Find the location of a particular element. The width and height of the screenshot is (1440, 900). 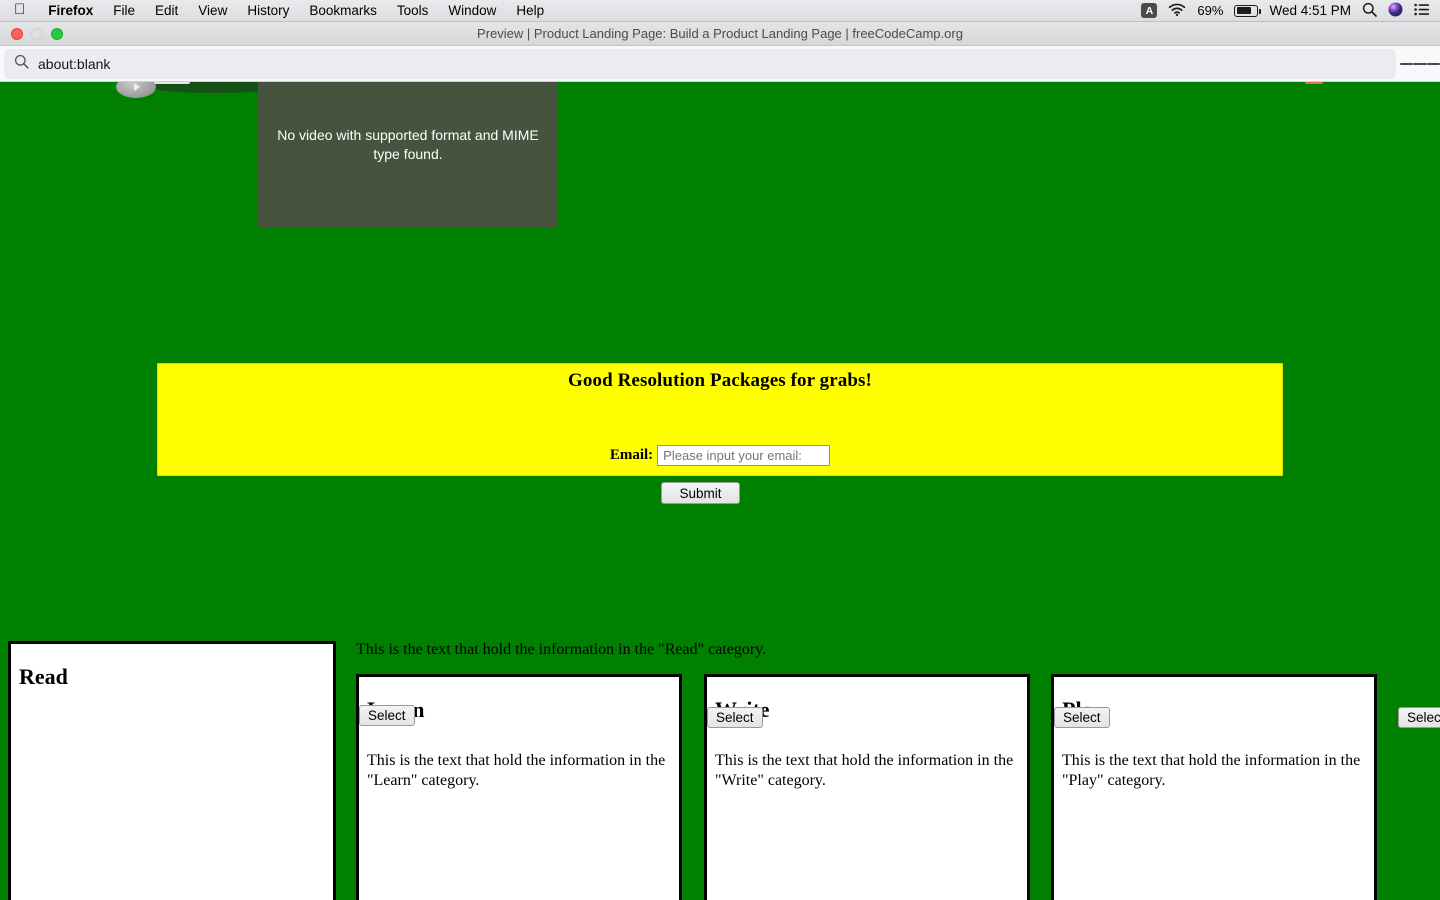

hamburger-menu-icon is located at coordinates (1420, 64).